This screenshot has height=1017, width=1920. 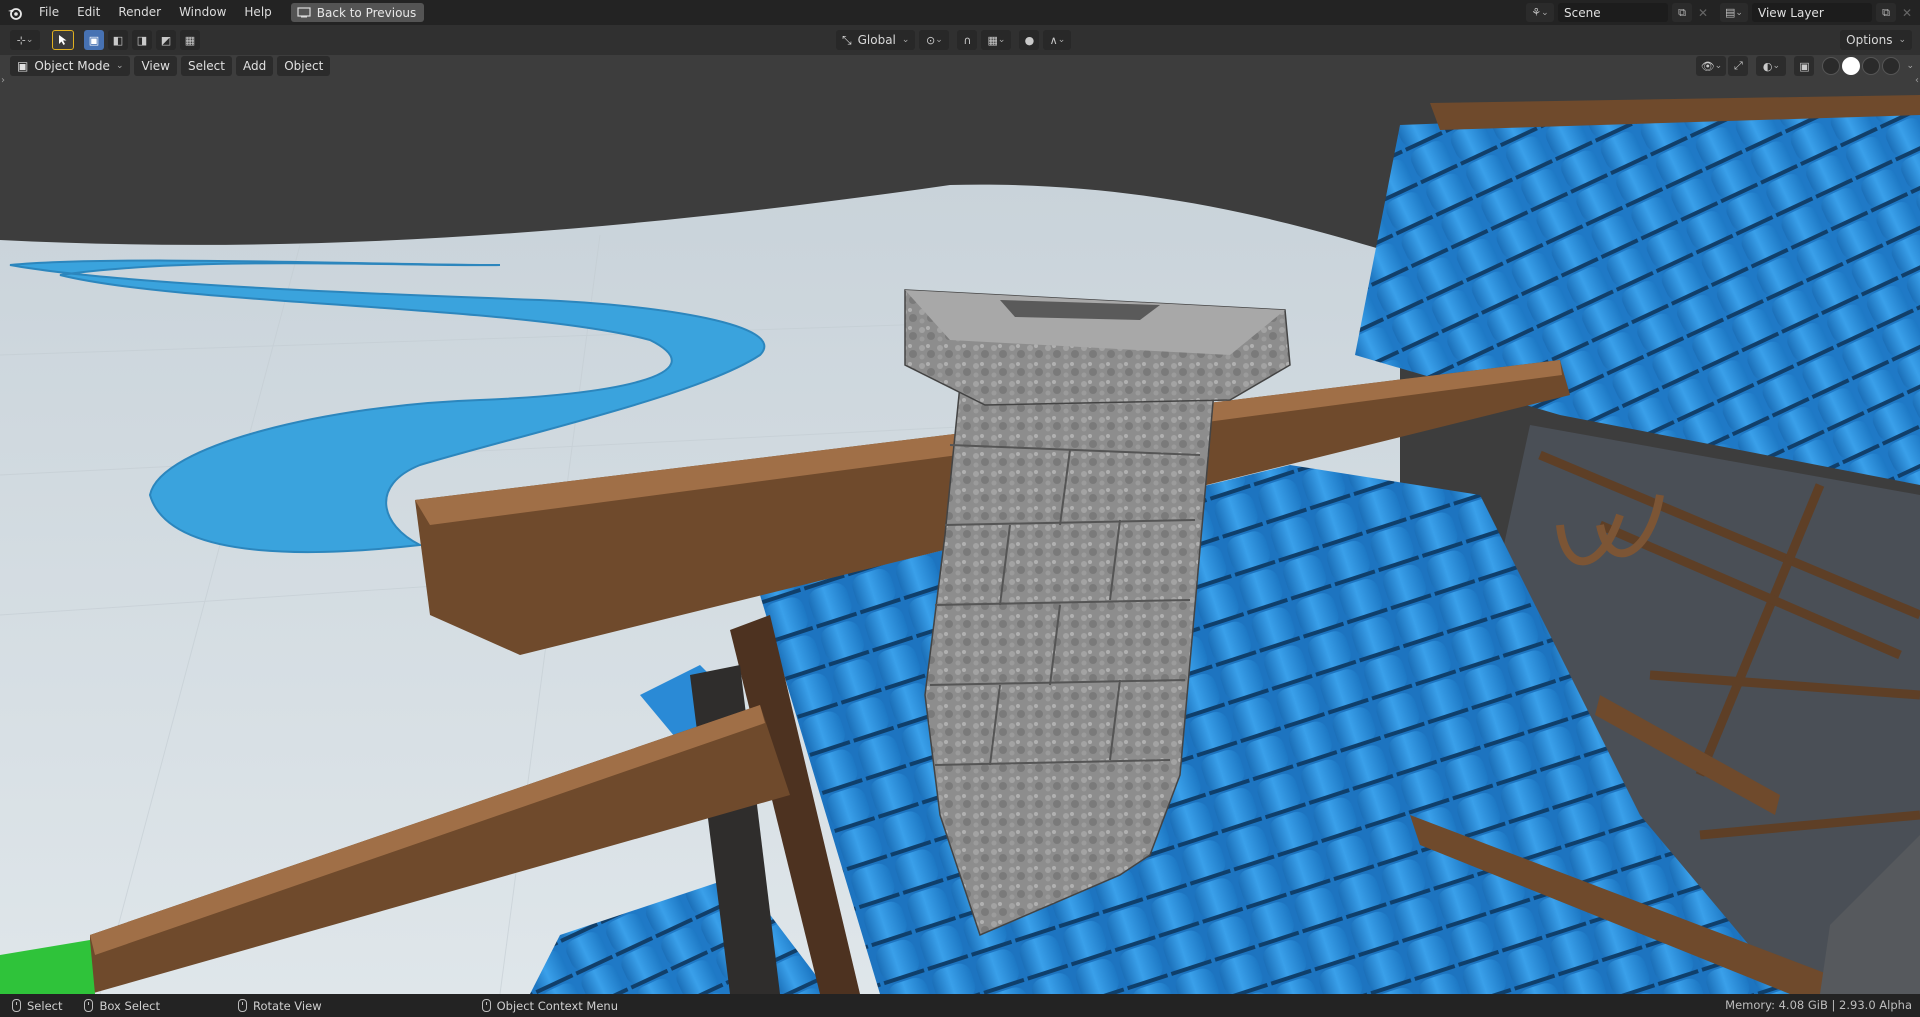 I want to click on view-menu-label: View, so click(x=155, y=66).